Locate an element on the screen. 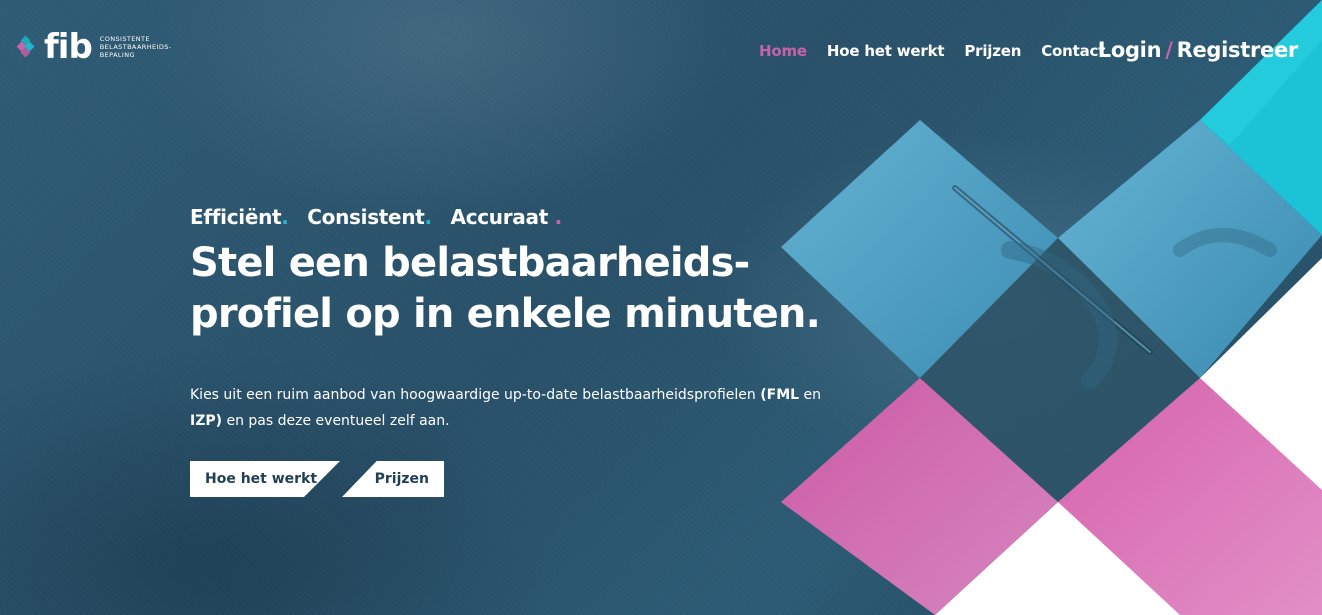  tagline-word: Accuraat . is located at coordinates (506, 217).